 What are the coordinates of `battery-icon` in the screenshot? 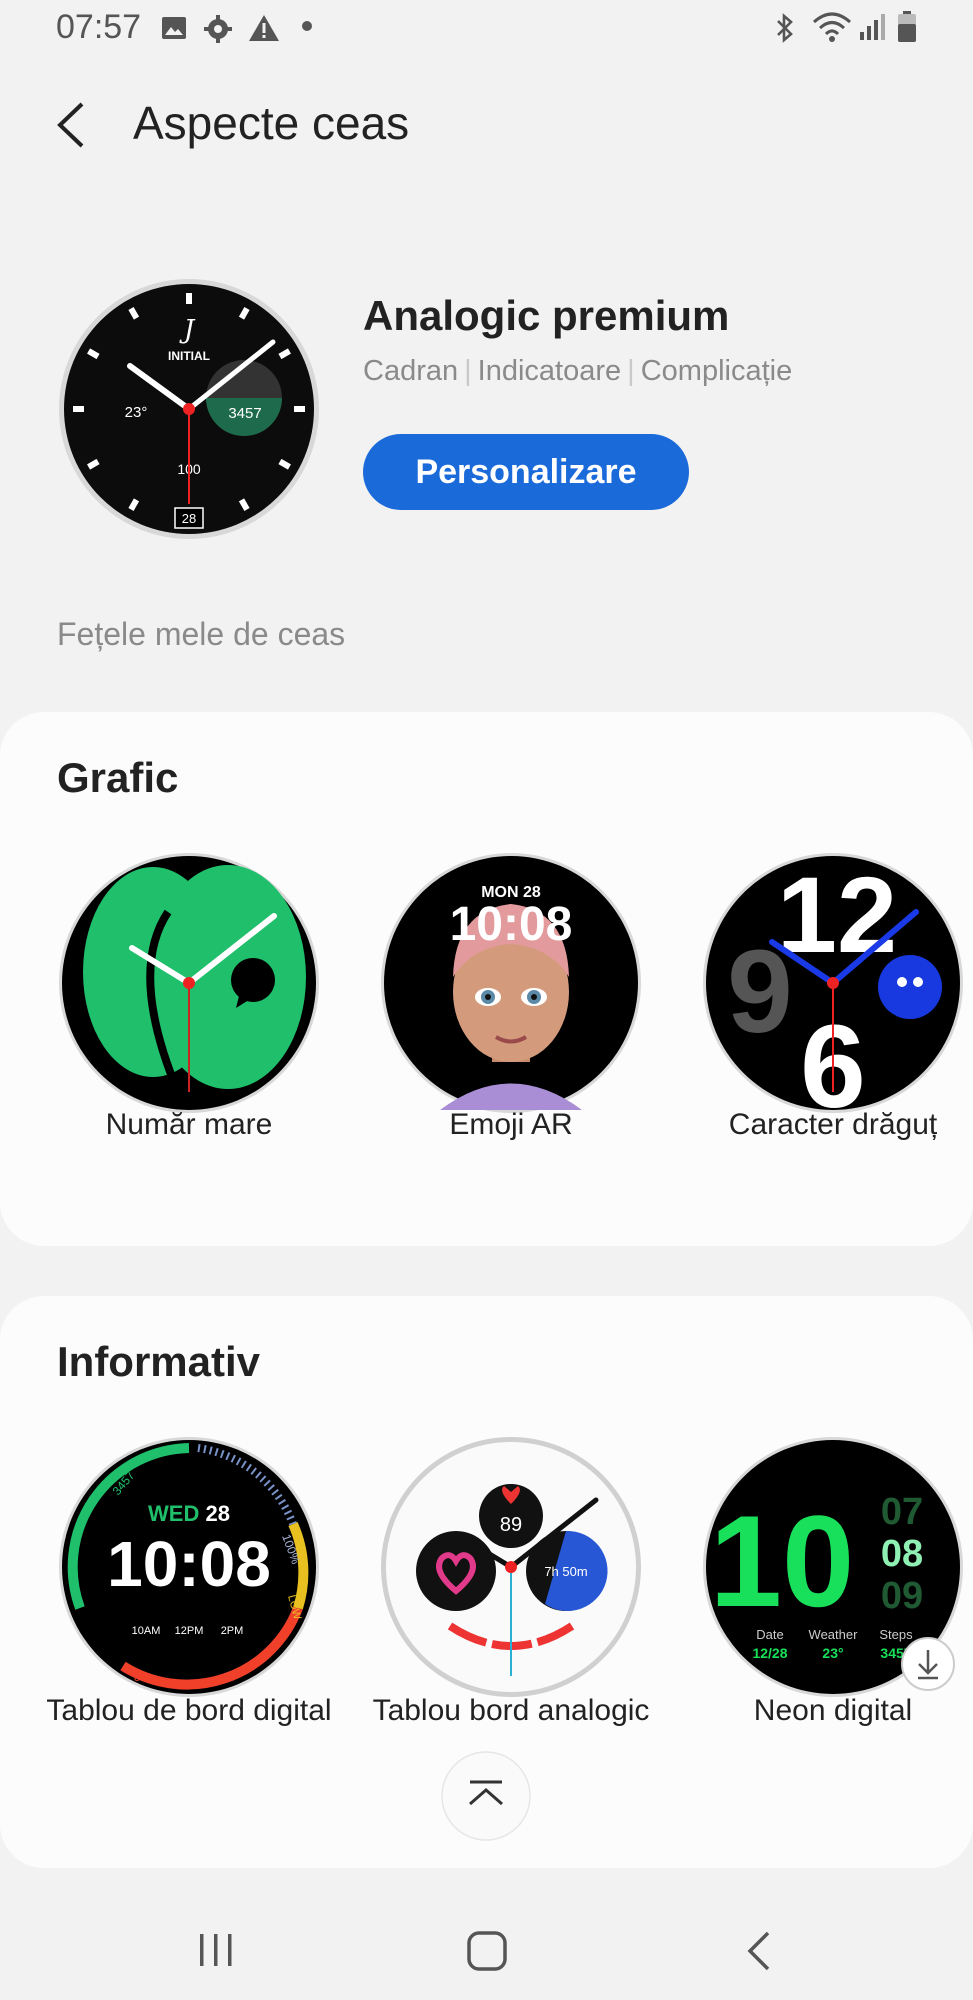 It's located at (907, 26).